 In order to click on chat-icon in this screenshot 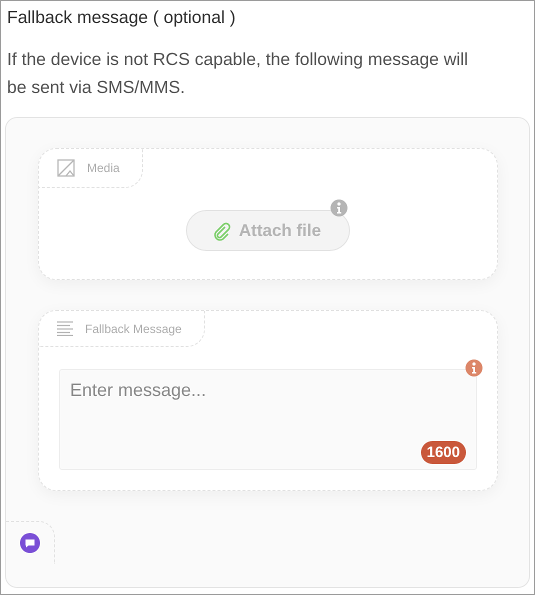, I will do `click(30, 543)`.